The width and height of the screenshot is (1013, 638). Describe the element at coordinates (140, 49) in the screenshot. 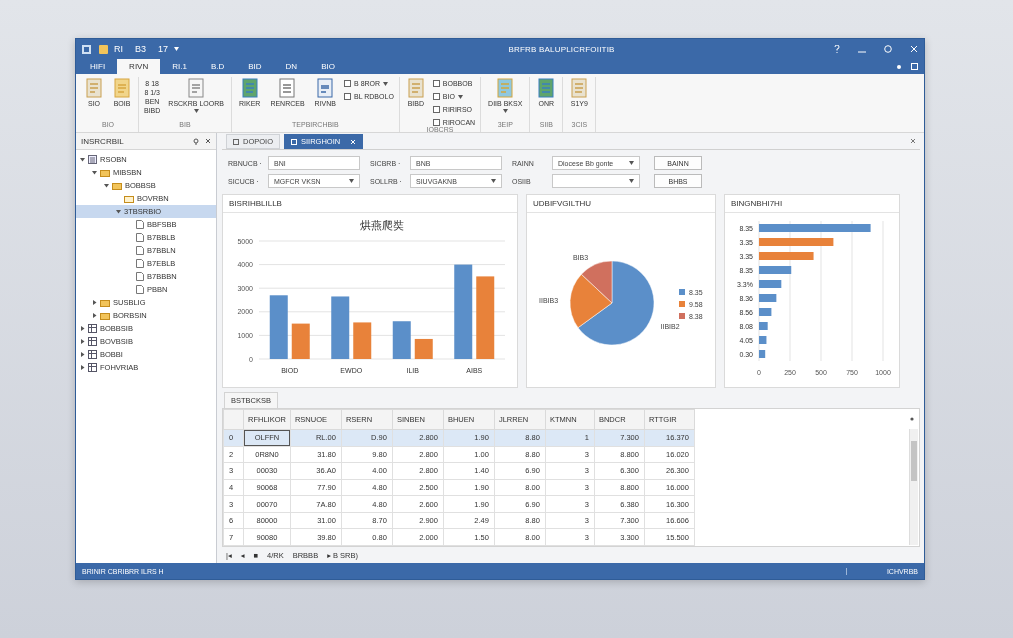

I see `quick-access-button: B3` at that location.